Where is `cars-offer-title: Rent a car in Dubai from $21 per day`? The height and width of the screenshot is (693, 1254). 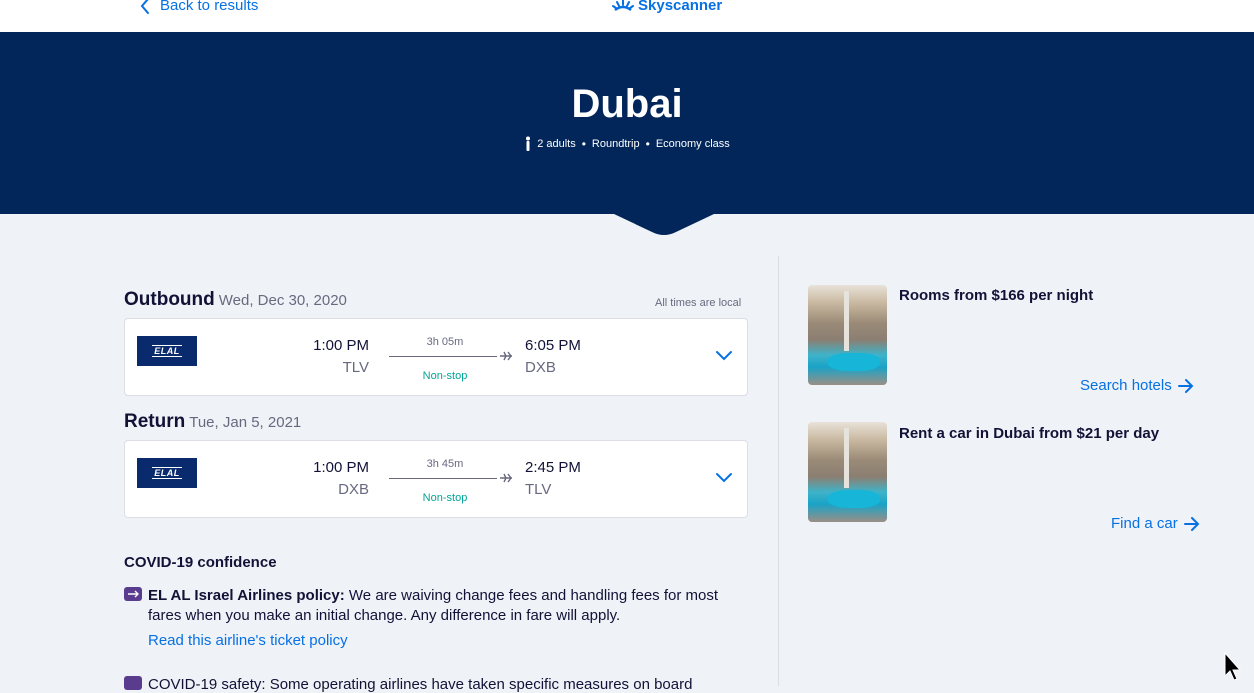 cars-offer-title: Rent a car in Dubai from $21 per day is located at coordinates (1029, 433).